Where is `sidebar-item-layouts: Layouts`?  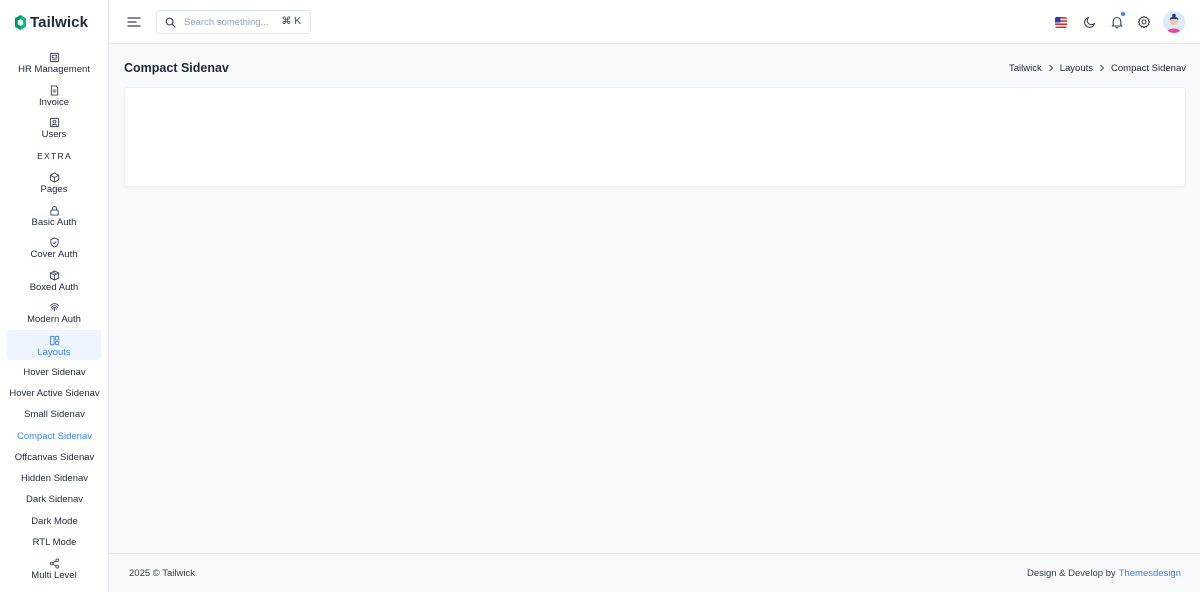
sidebar-item-layouts: Layouts is located at coordinates (54, 345).